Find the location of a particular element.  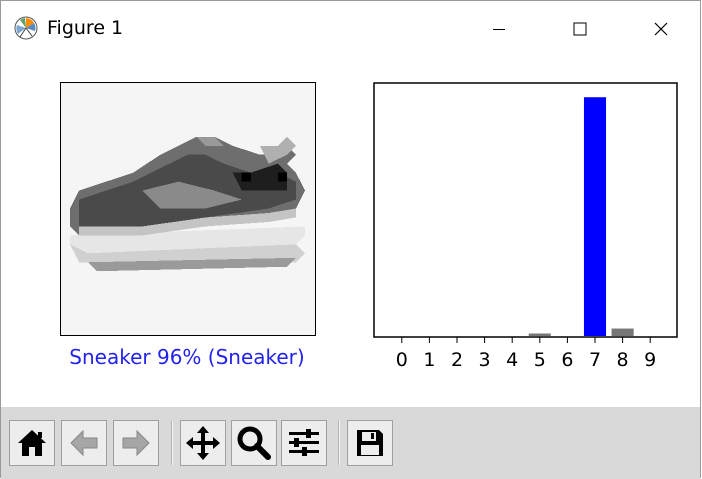

x-tick-label-7: 7 is located at coordinates (595, 360).